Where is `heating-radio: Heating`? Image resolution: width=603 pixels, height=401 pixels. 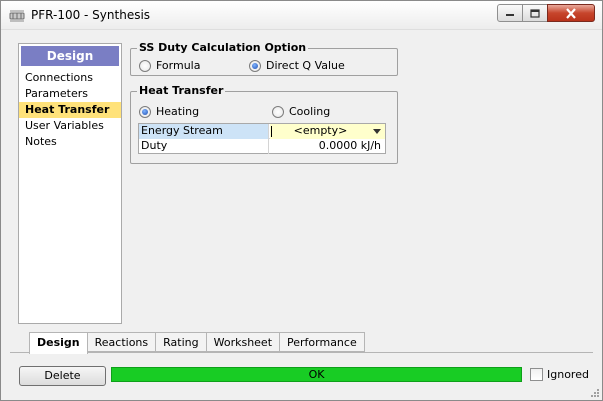
heating-radio: Heating is located at coordinates (169, 111).